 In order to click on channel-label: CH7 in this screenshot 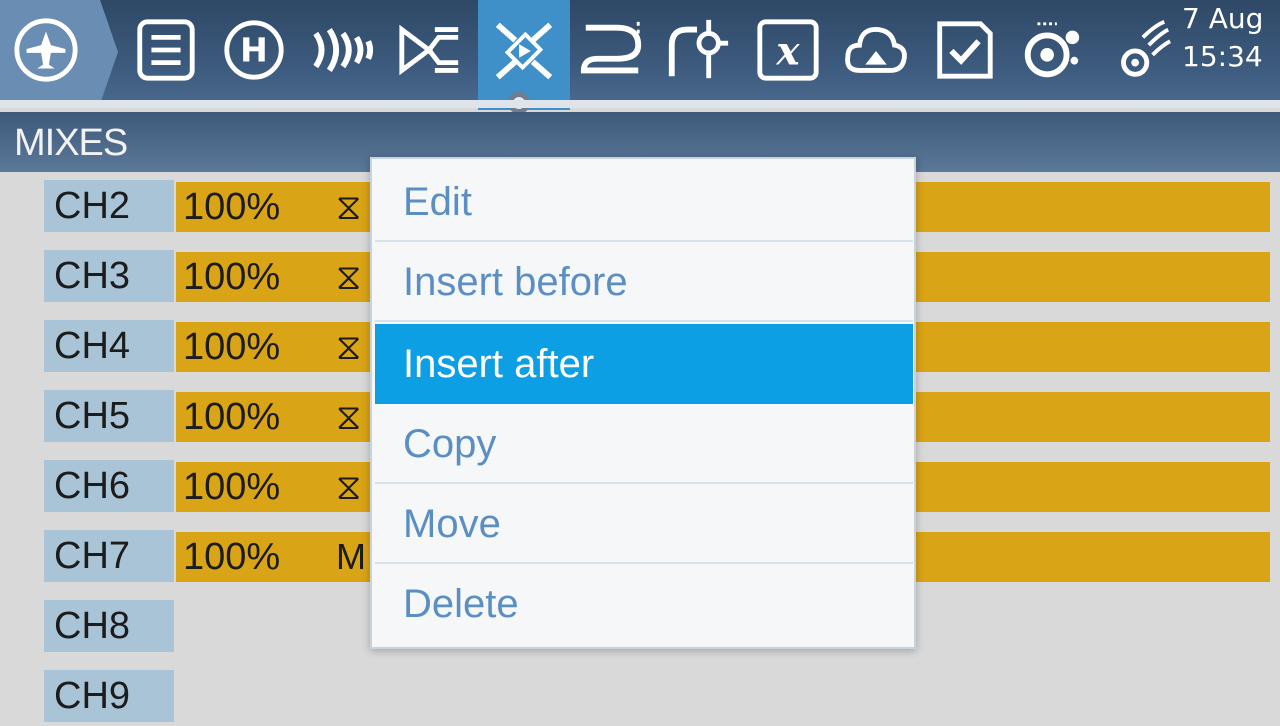, I will do `click(109, 556)`.